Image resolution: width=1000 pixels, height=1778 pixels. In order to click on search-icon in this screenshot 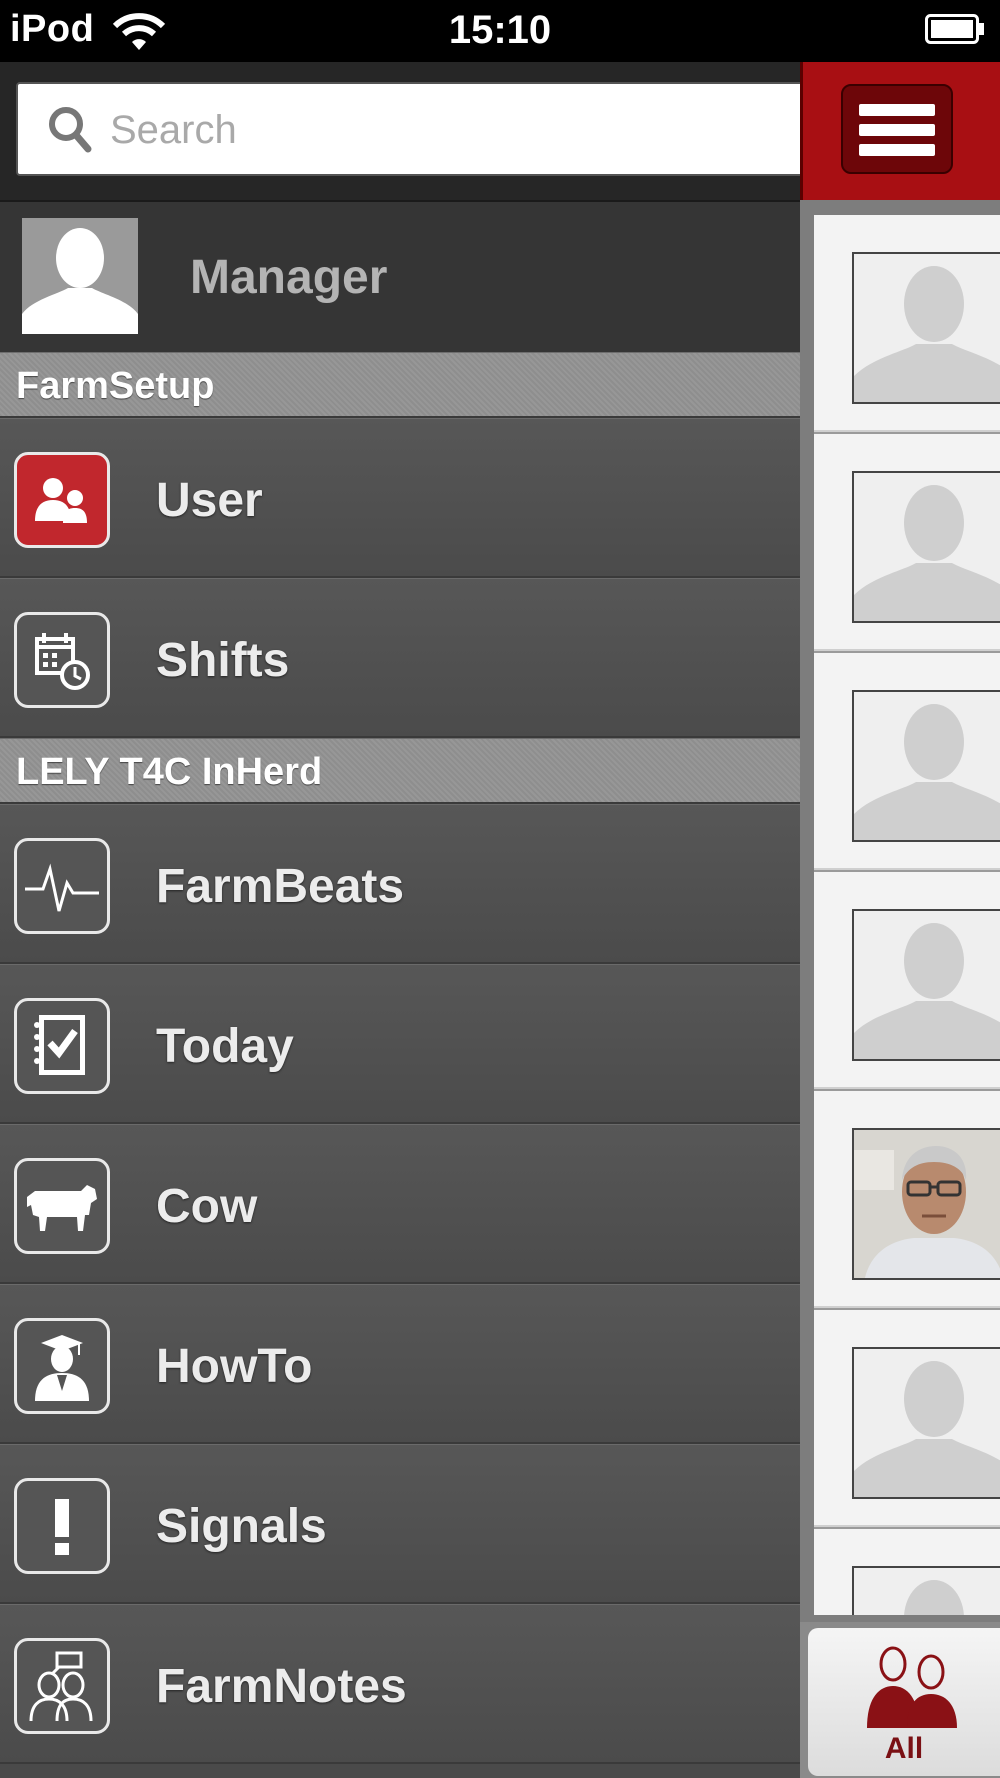, I will do `click(70, 130)`.